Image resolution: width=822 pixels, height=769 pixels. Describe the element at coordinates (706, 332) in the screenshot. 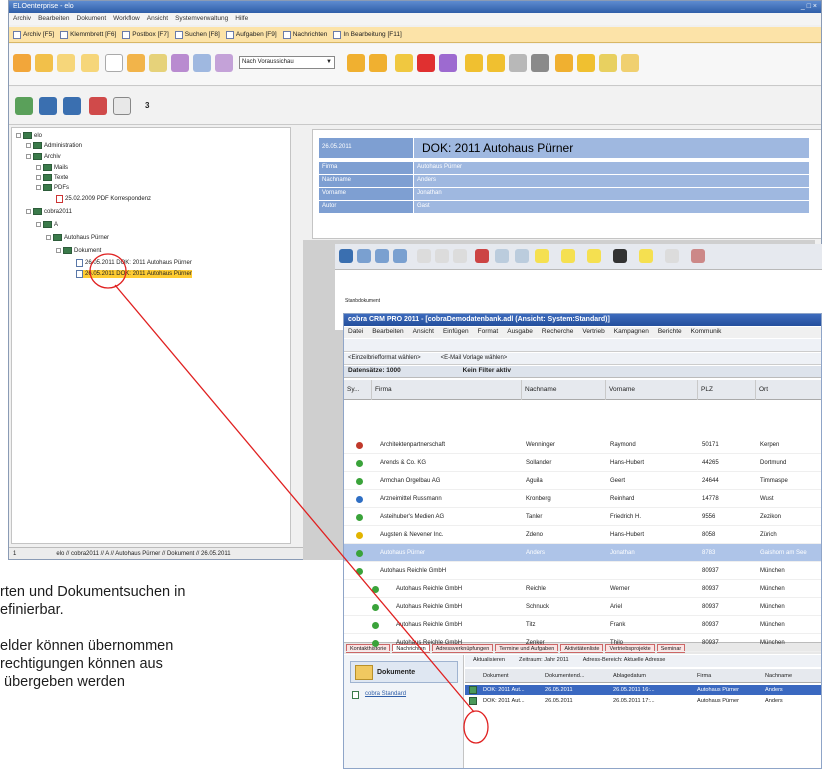

I see `menu-kommunikation: Kommunik` at that location.